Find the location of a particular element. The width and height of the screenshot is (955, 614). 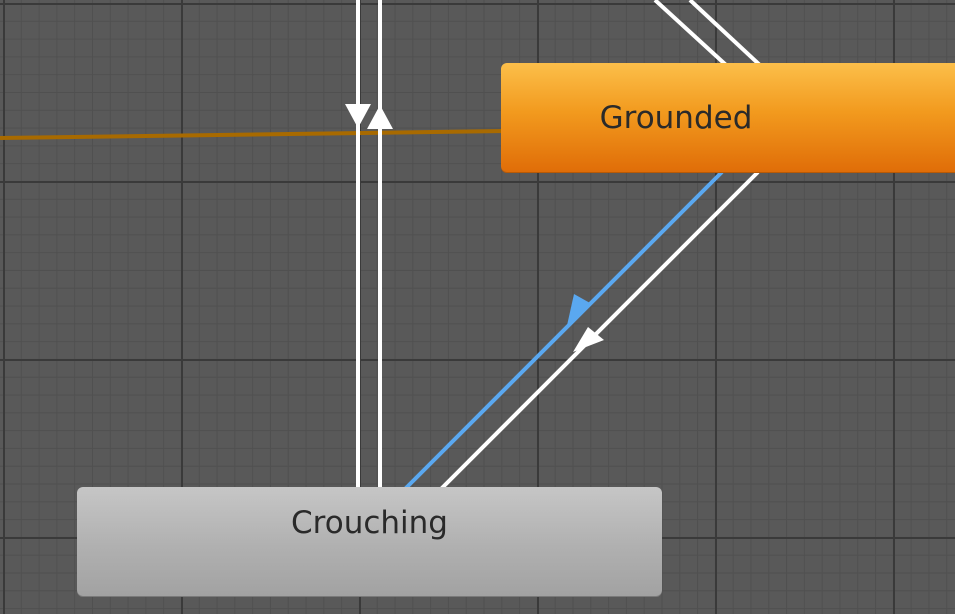

state-node-grounded: Grounded is located at coordinates (728, 117).